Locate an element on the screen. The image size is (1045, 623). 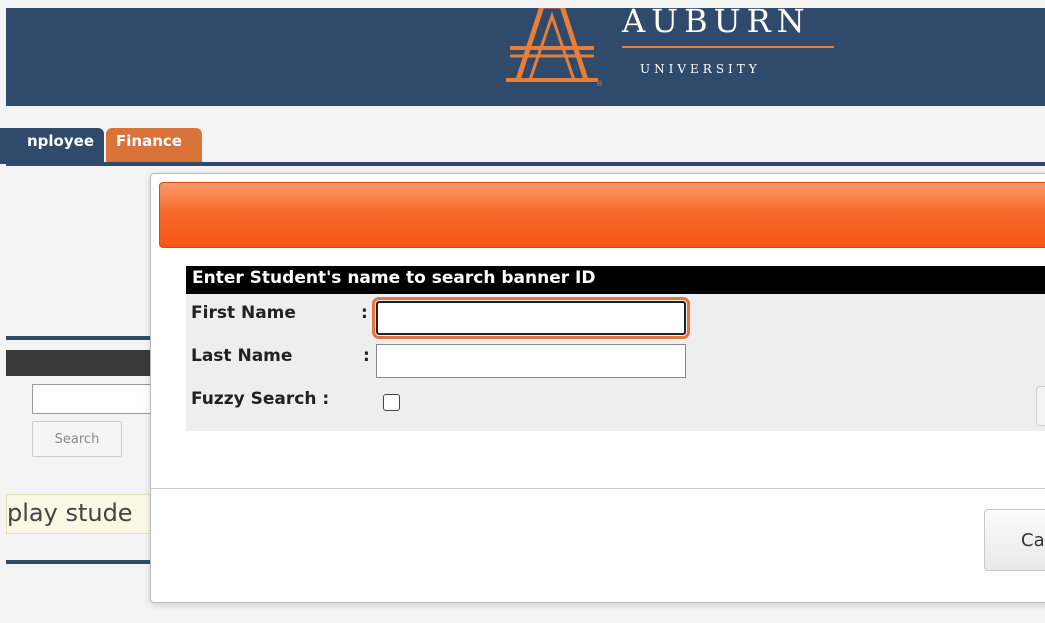
panel-header-bar is located at coordinates (81, 363).